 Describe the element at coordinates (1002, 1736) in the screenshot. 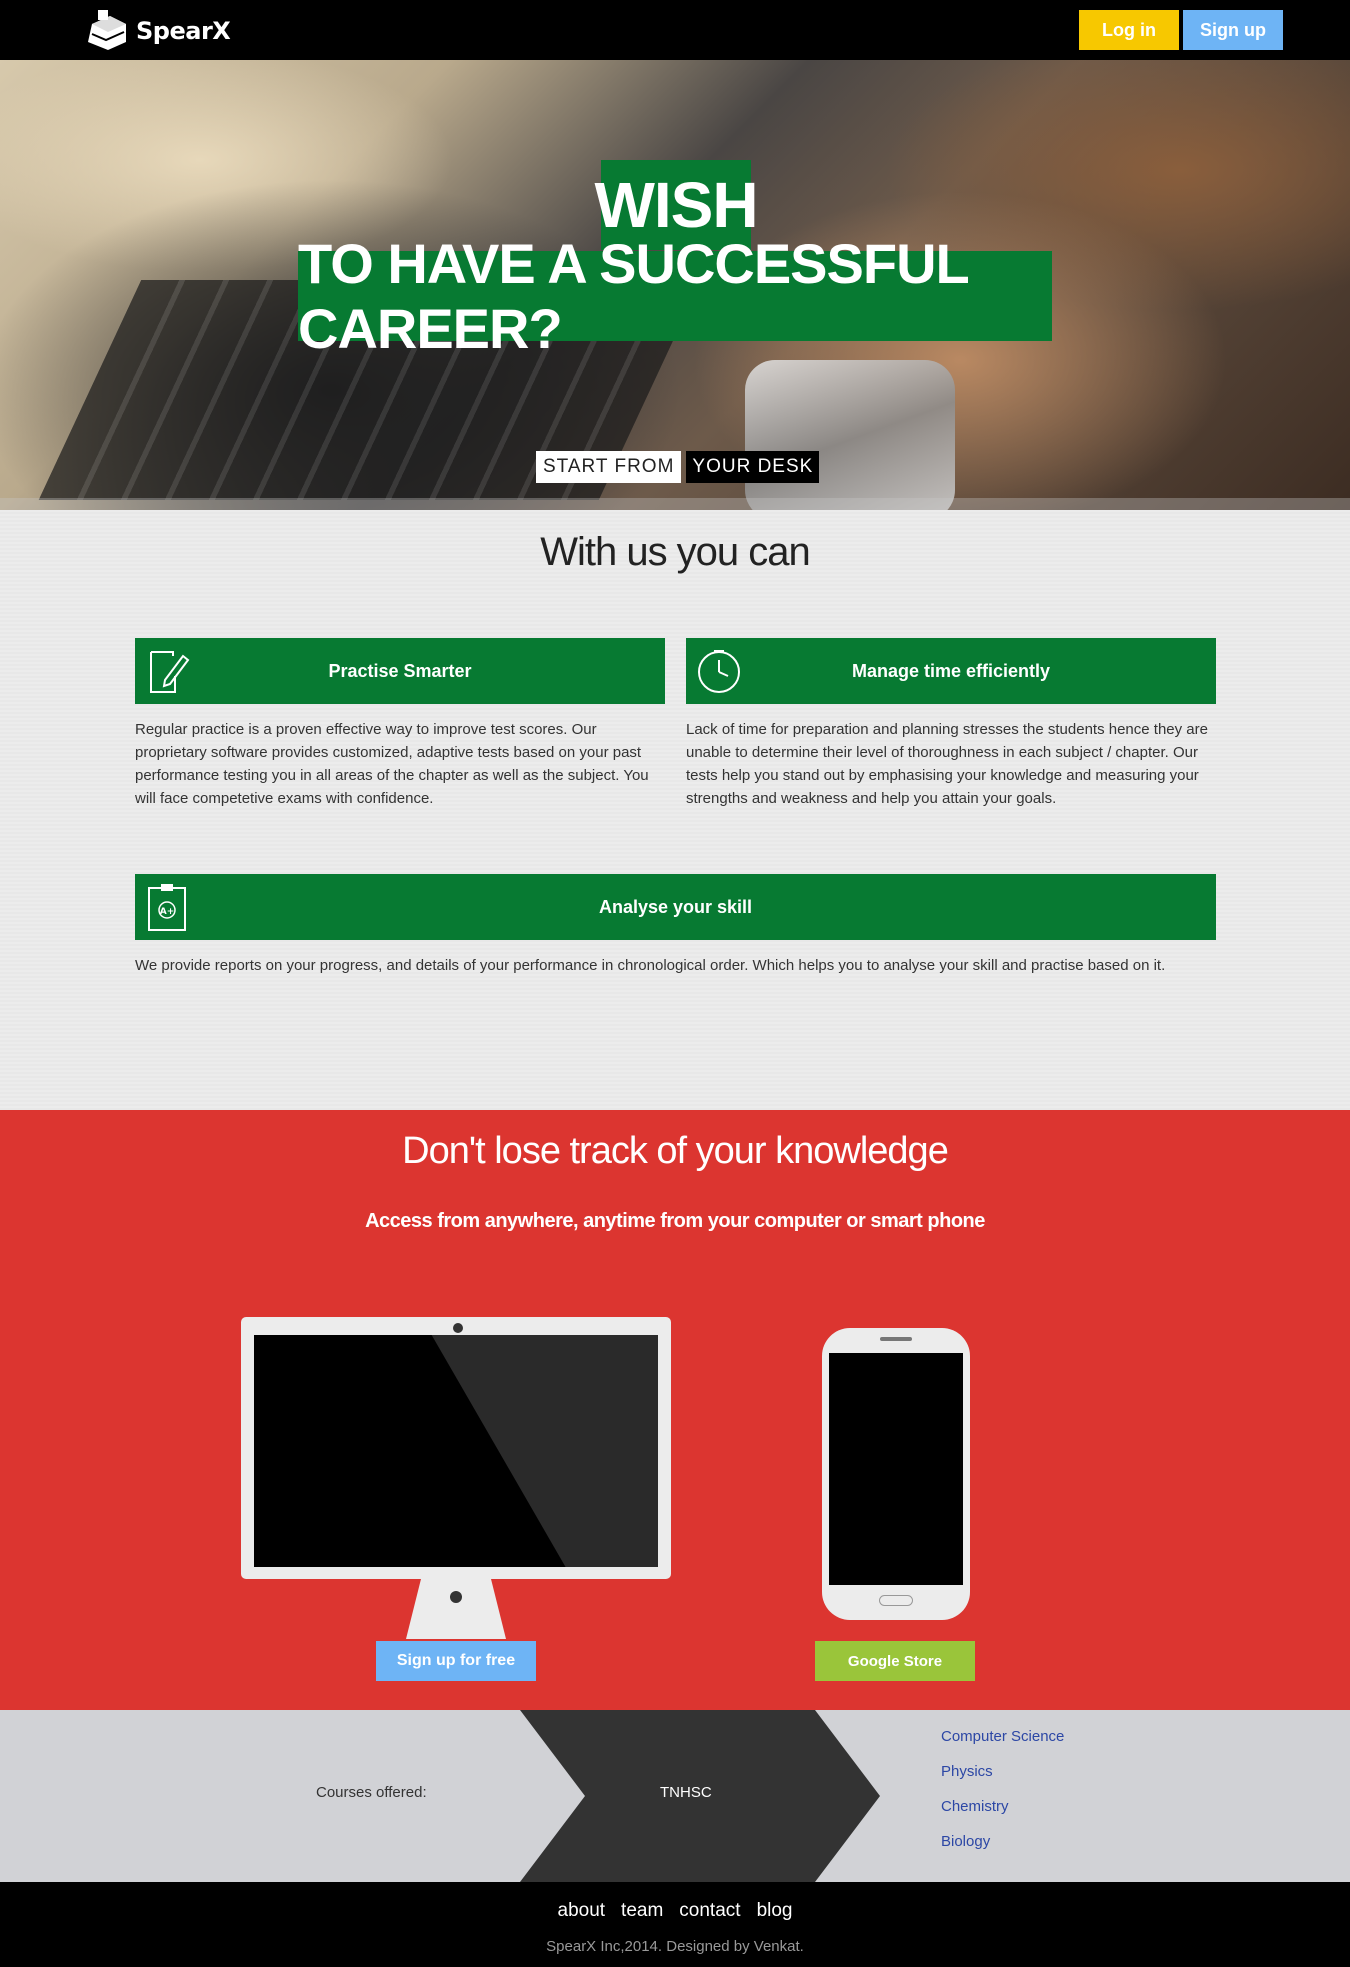

I see `course-link-computer-science: Computer Science` at that location.